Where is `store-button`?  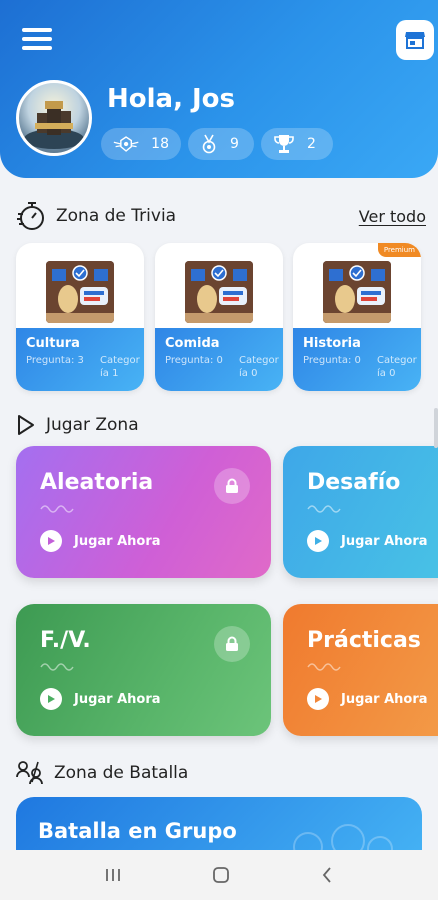 store-button is located at coordinates (415, 40).